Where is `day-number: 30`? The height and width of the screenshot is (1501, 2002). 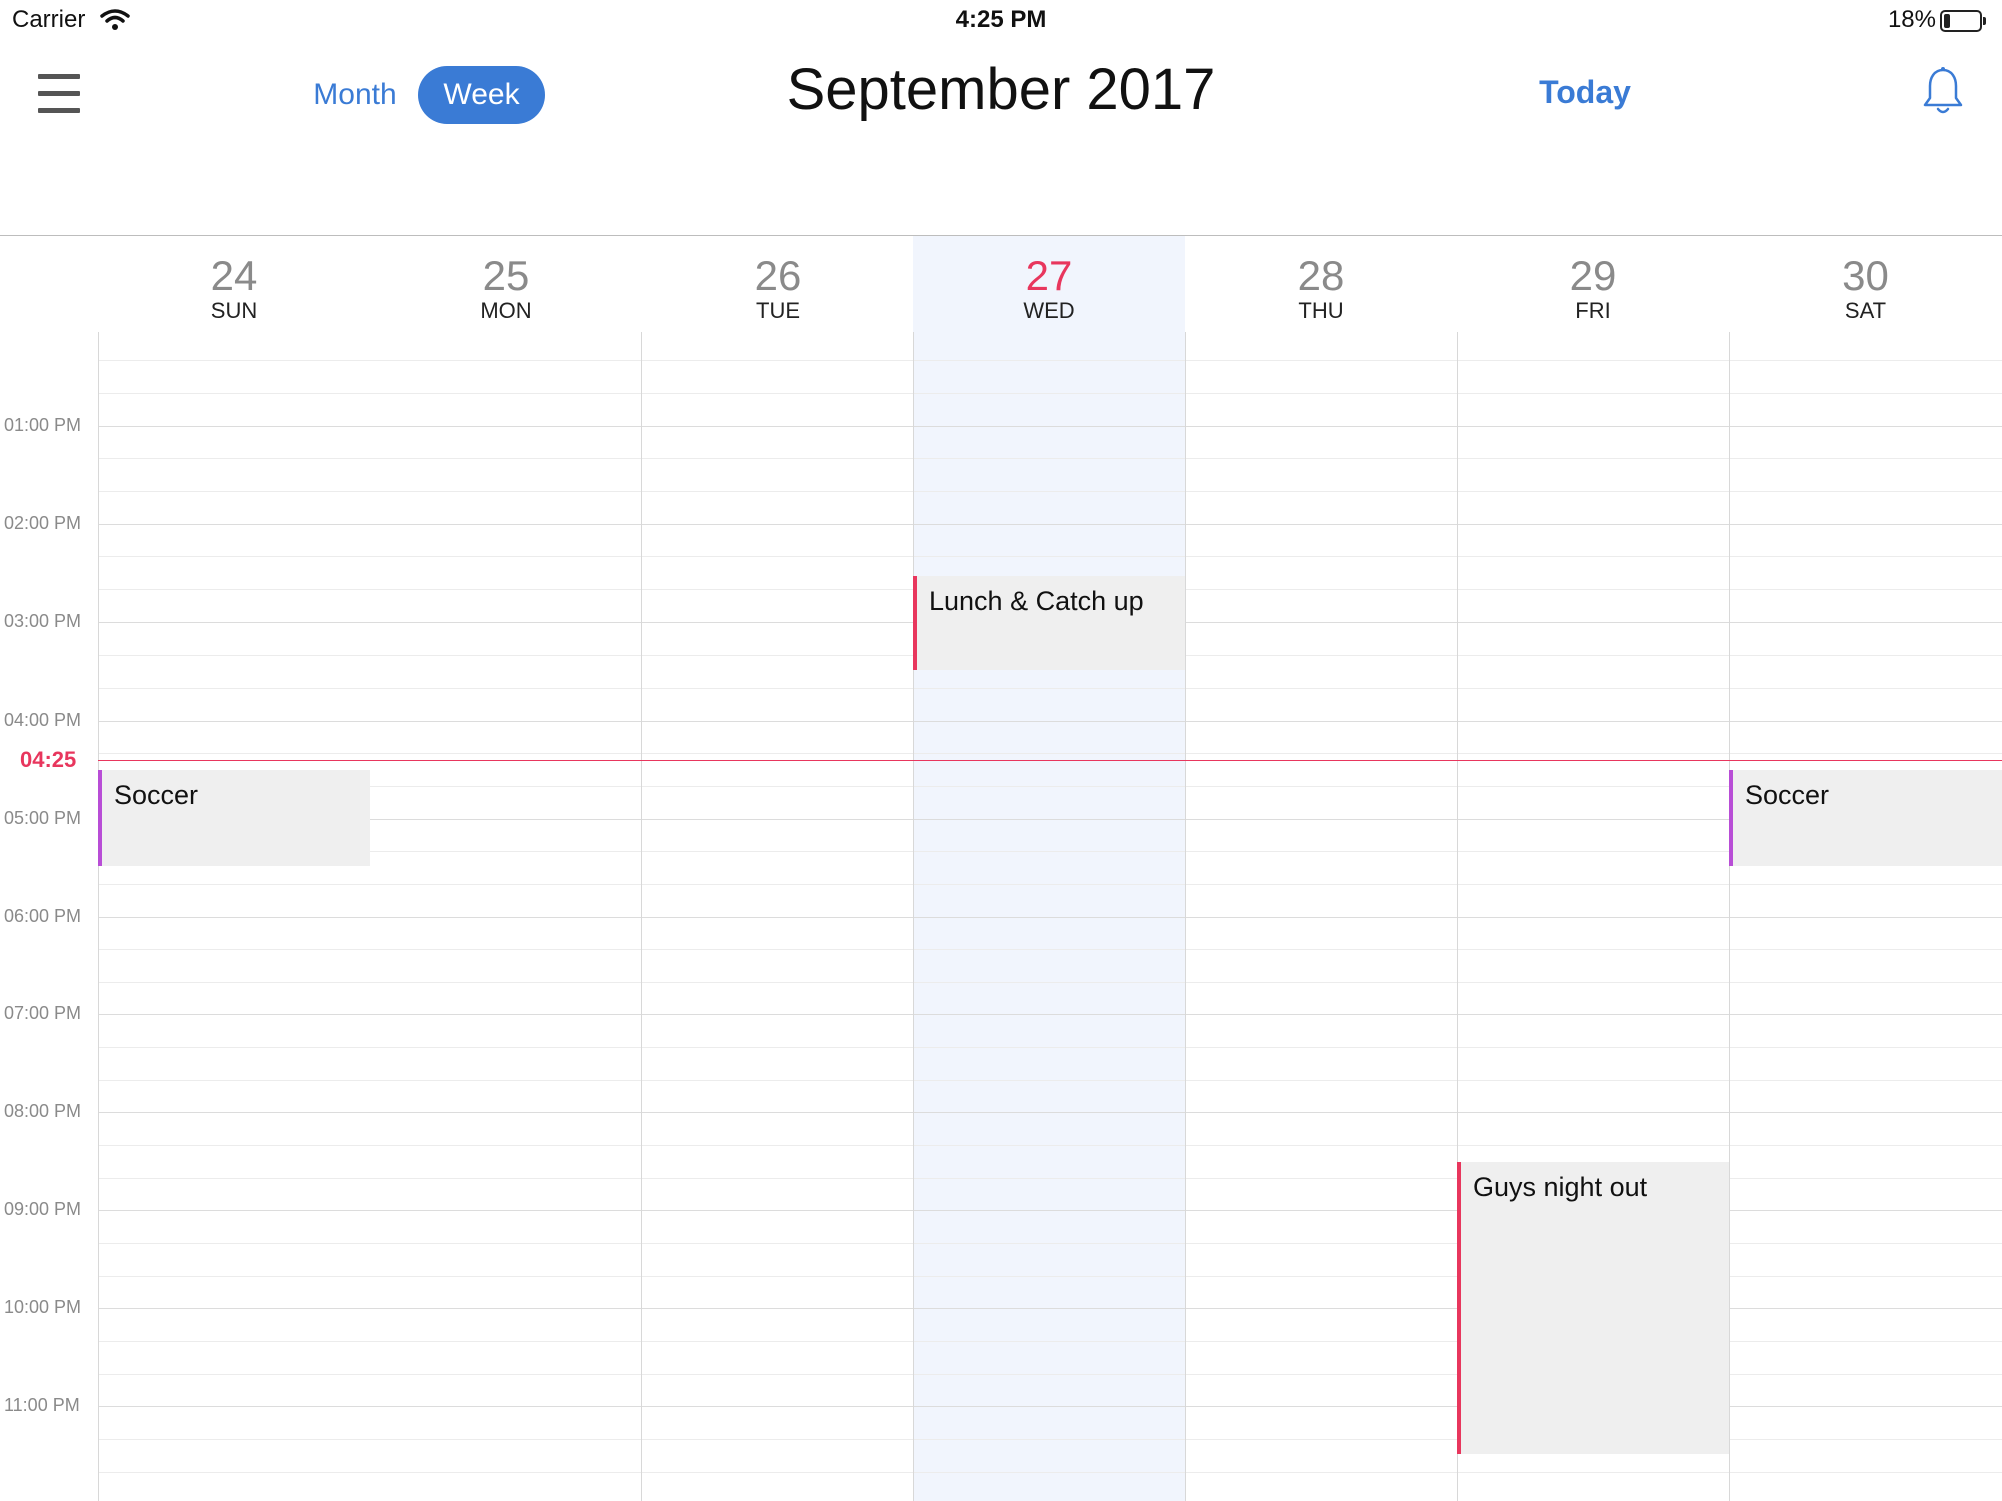
day-number: 30 is located at coordinates (1865, 275).